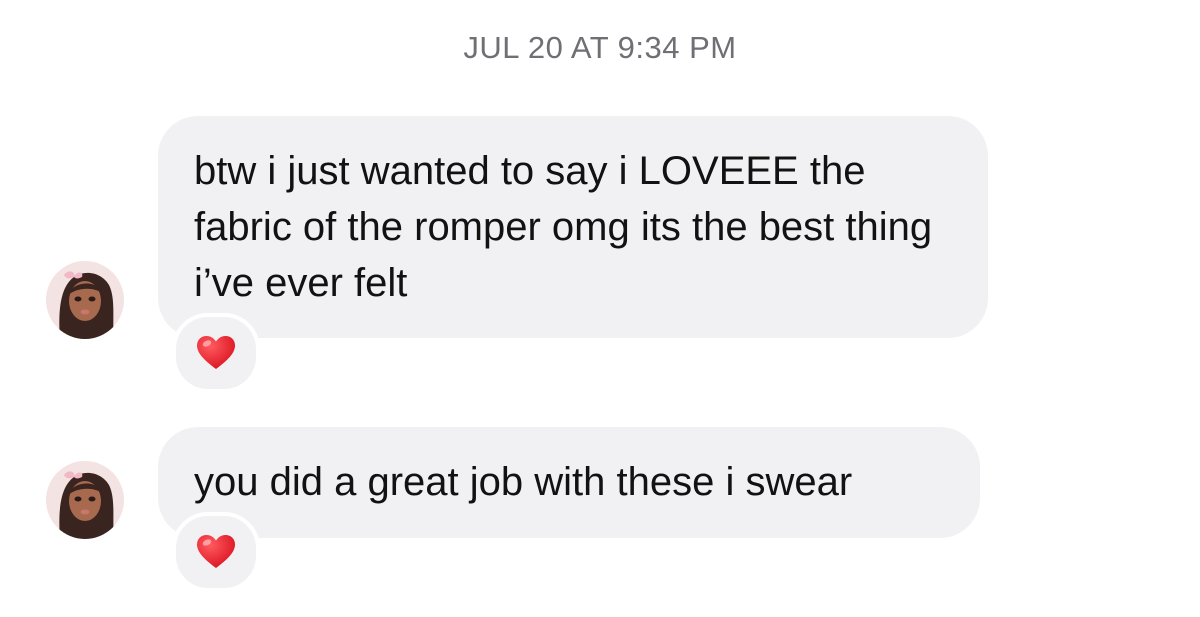 This screenshot has width=1200, height=617. I want to click on message-bubble: you did a great job with these i swear, so click(569, 482).